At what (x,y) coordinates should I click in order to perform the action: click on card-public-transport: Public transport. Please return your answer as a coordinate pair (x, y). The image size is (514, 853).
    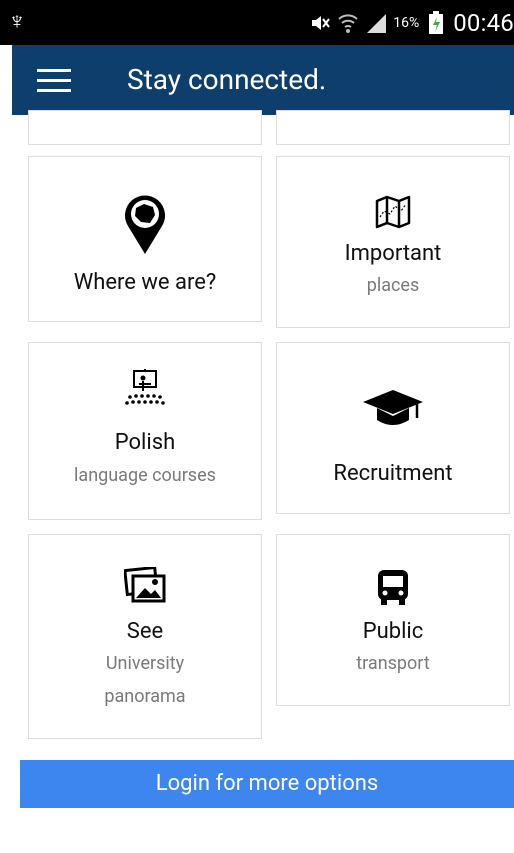
    Looking at the image, I should click on (393, 620).